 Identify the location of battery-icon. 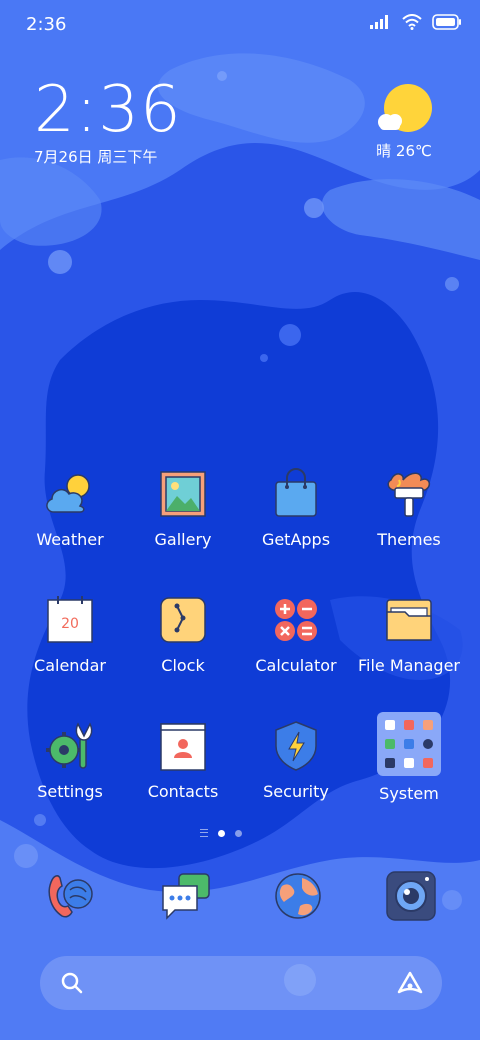
(446, 22).